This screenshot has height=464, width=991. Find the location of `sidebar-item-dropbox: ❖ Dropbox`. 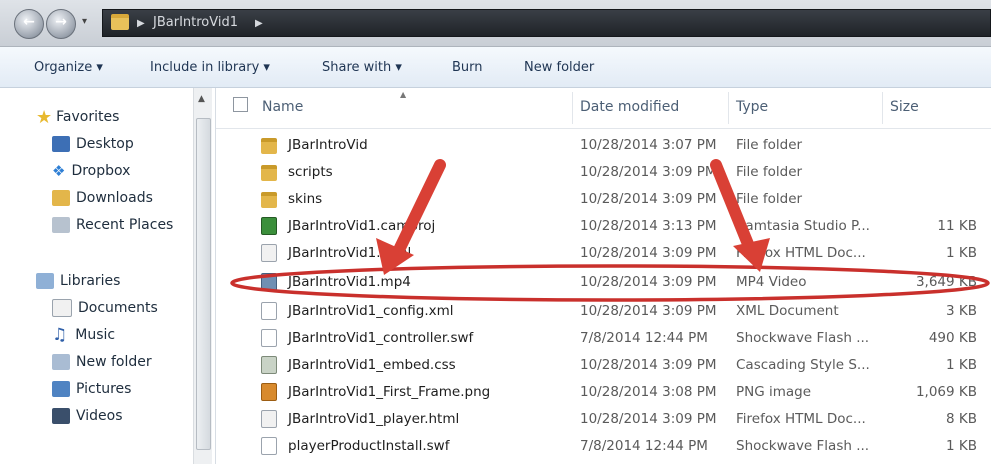

sidebar-item-dropbox: ❖ Dropbox is located at coordinates (91, 171).